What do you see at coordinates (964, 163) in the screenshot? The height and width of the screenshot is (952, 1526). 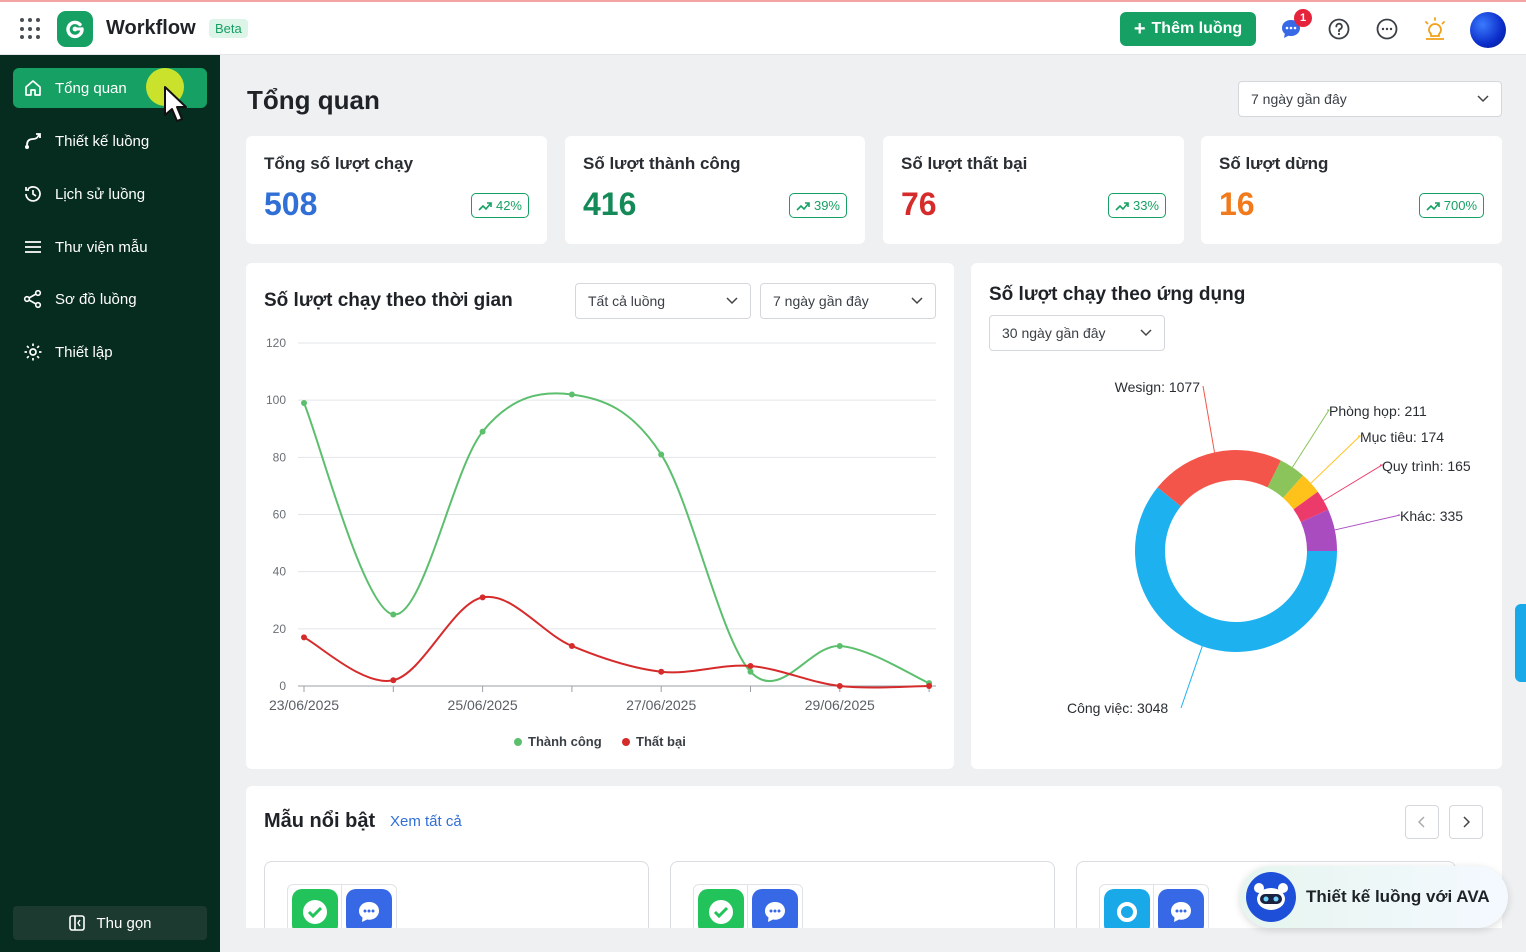 I see `stat-label: Số lượt thất bại` at bounding box center [964, 163].